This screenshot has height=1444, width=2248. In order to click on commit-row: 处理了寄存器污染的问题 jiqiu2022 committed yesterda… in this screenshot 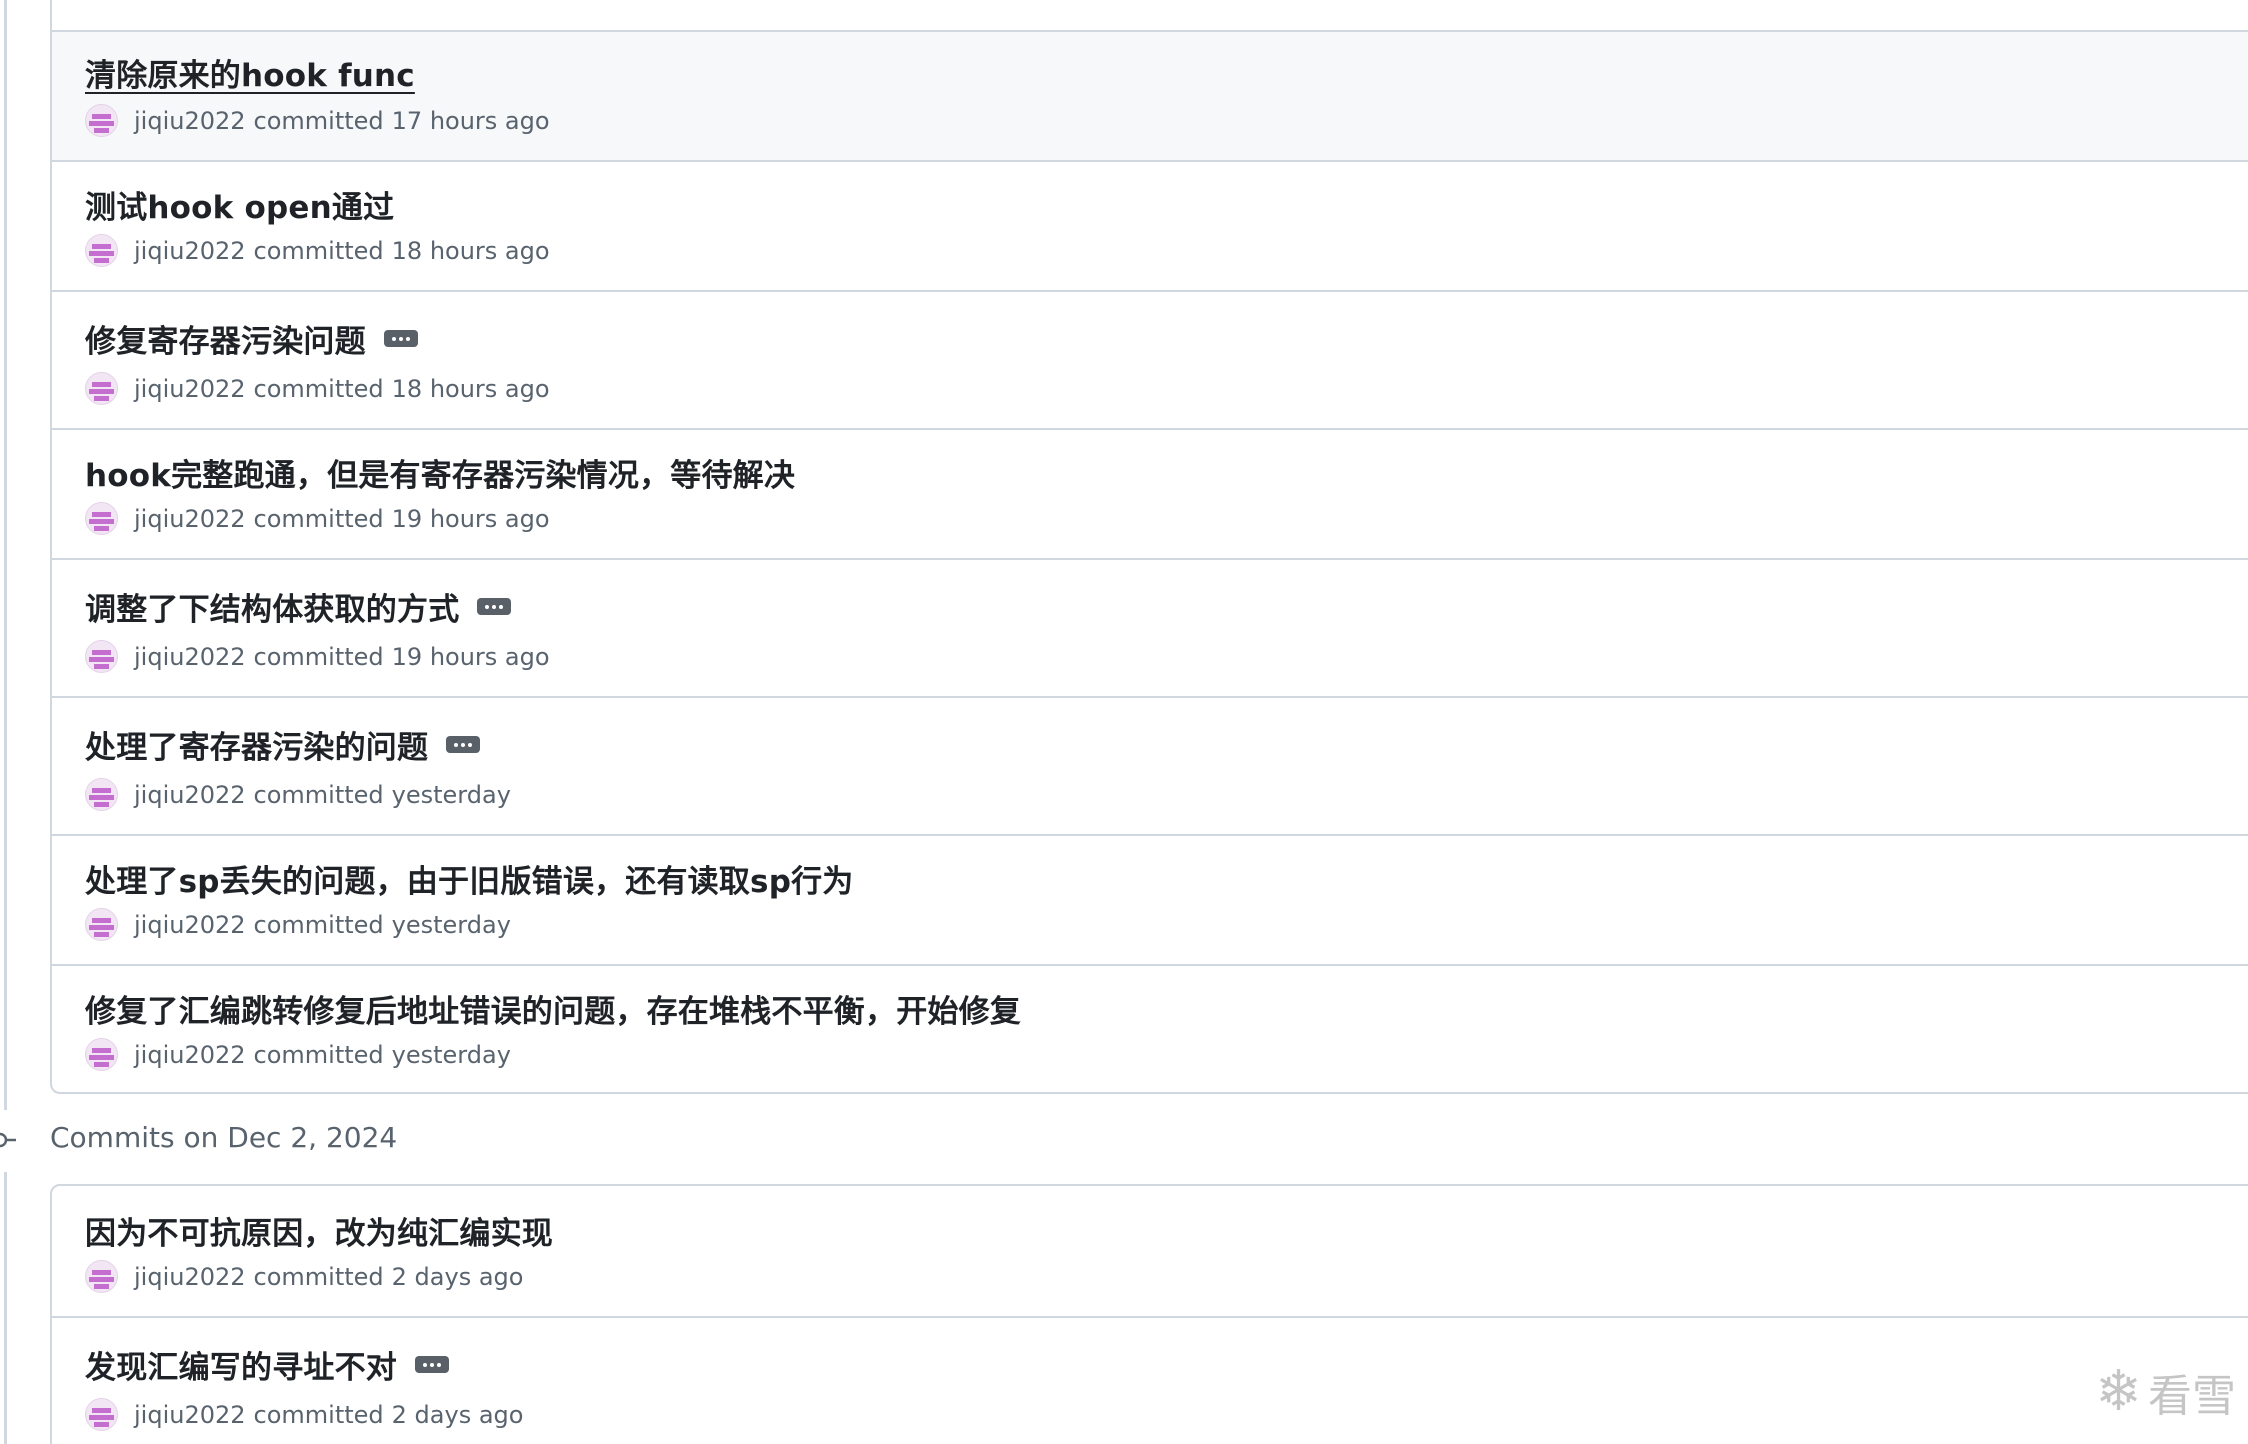, I will do `click(1150, 765)`.